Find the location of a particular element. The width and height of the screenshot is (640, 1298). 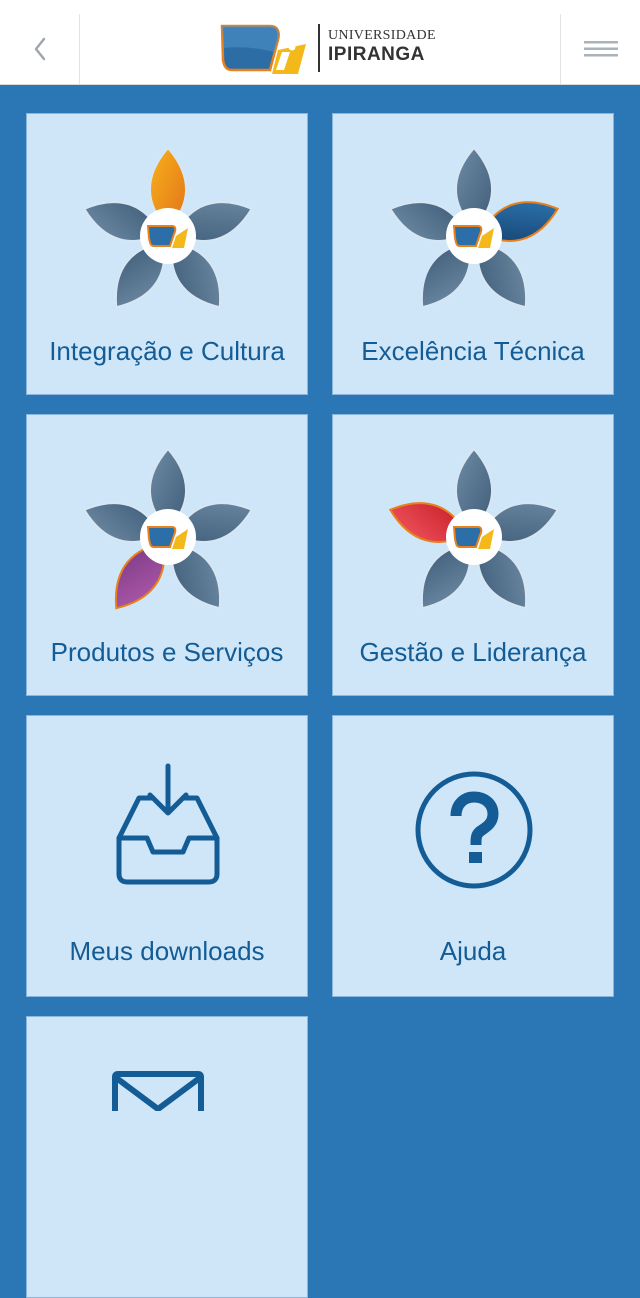

flower-red-petal-icon is located at coordinates (474, 534).